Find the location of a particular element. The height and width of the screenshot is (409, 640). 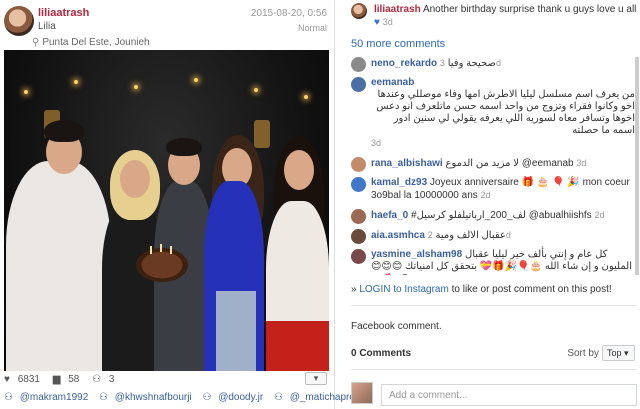

tag-2: ⚇ @doody.jr is located at coordinates (234, 397).